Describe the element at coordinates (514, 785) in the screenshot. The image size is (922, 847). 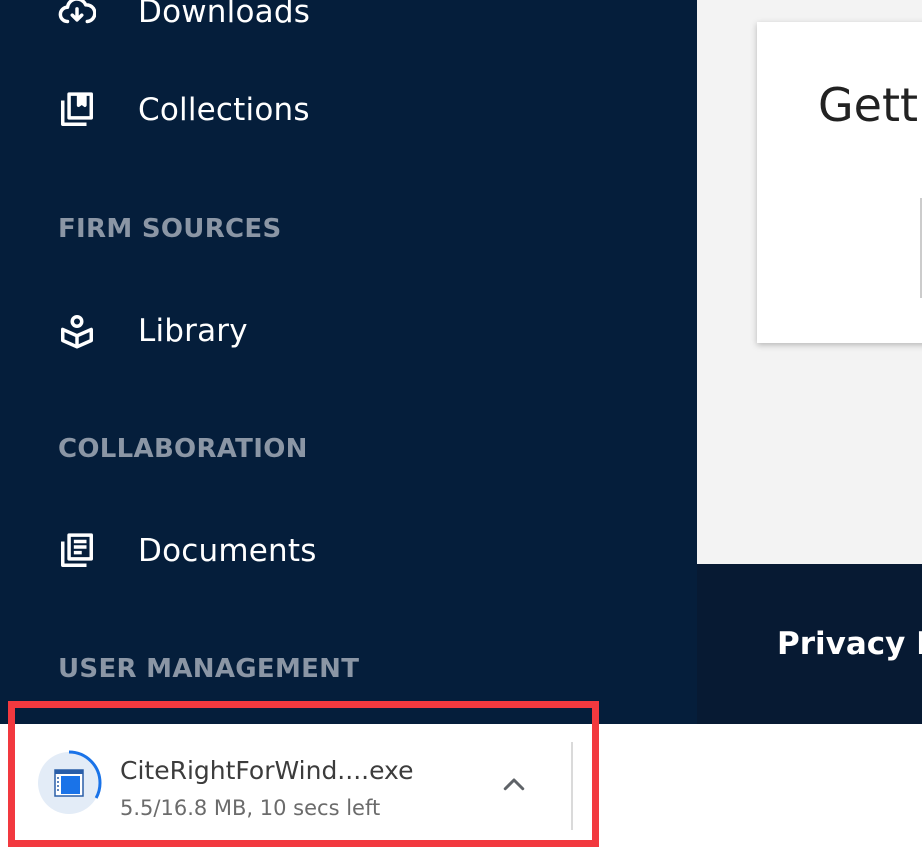
I see `chevron-up-icon` at that location.